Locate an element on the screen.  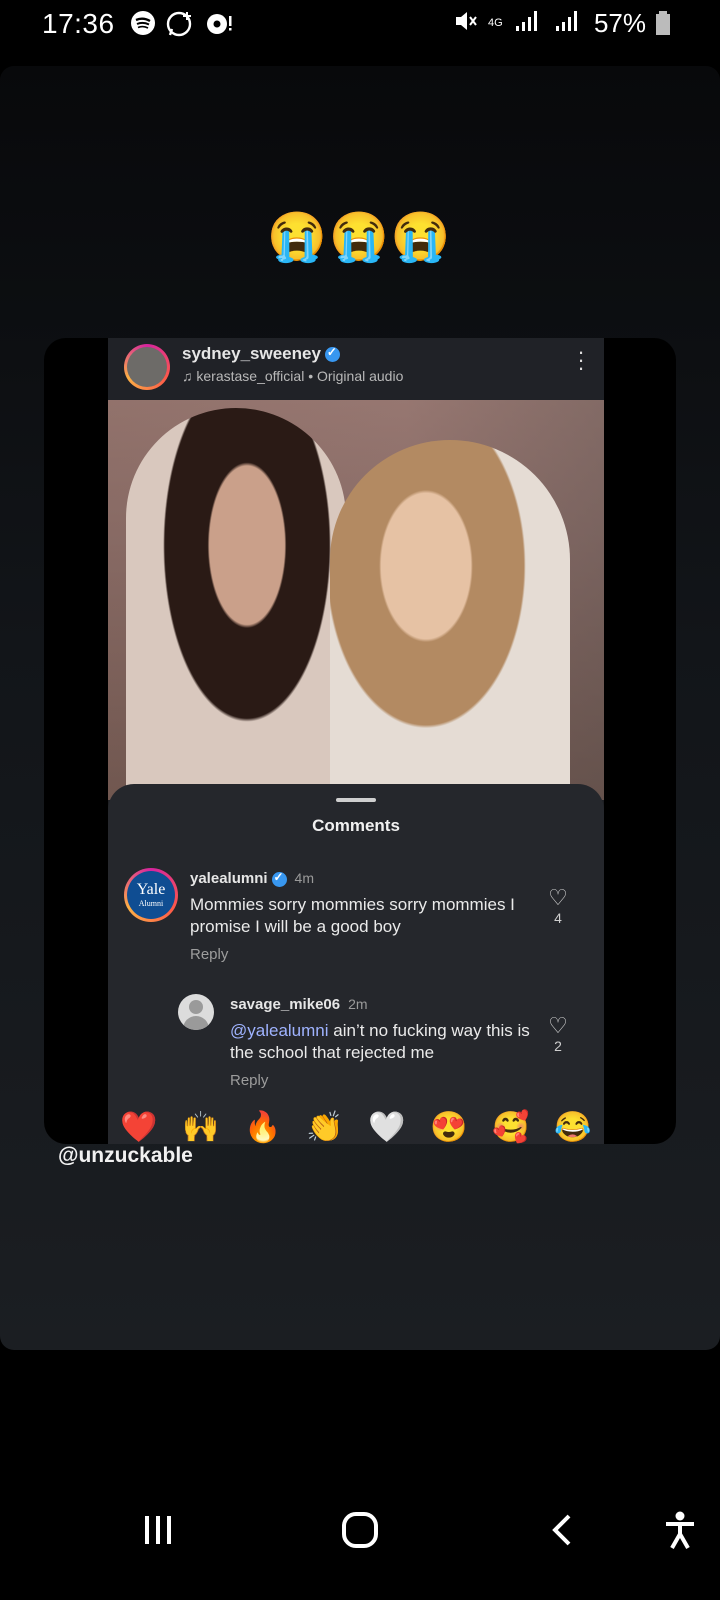
reaction-emoji: ❤️ is located at coordinates (139, 1127).